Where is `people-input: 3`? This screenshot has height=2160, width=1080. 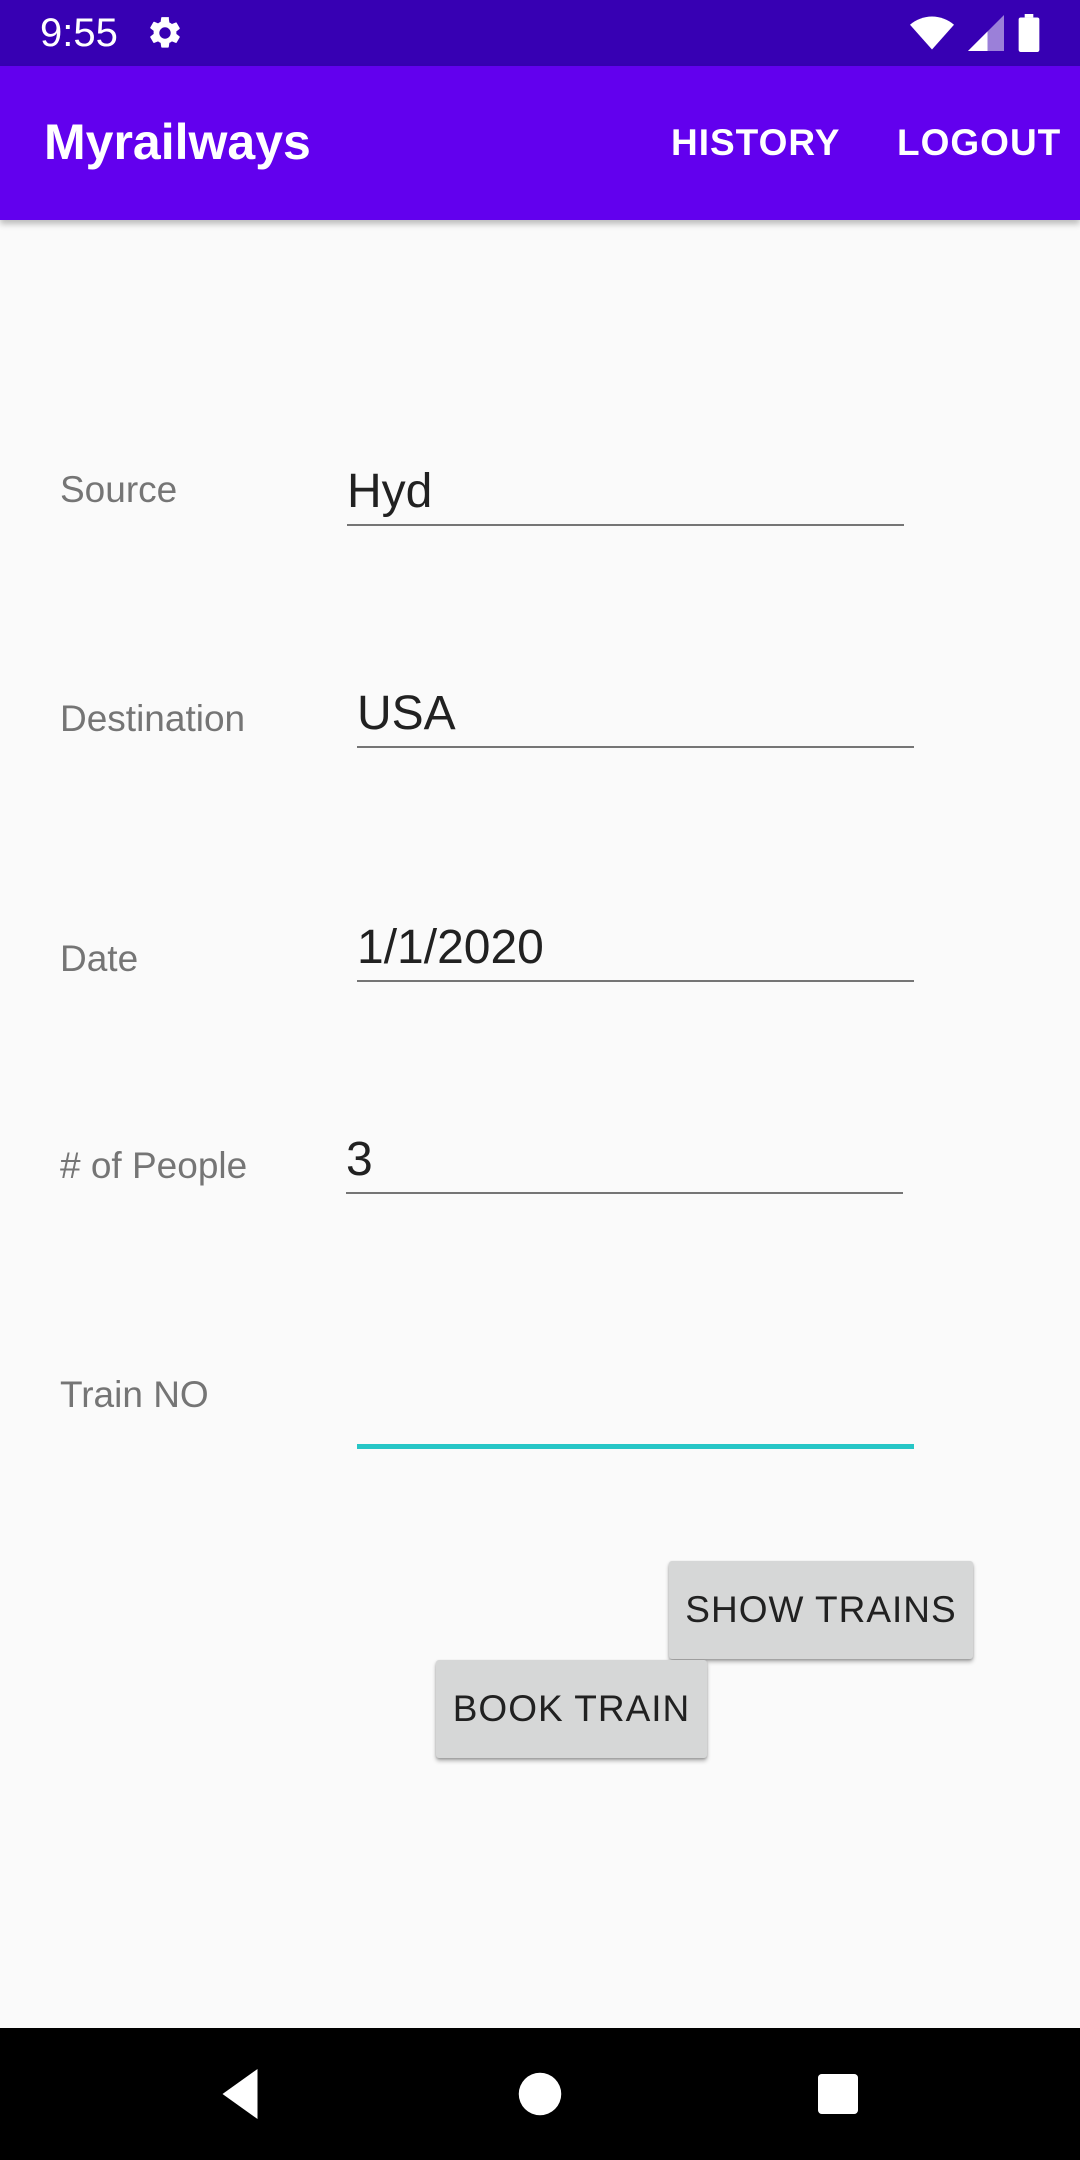
people-input: 3 is located at coordinates (624, 1161).